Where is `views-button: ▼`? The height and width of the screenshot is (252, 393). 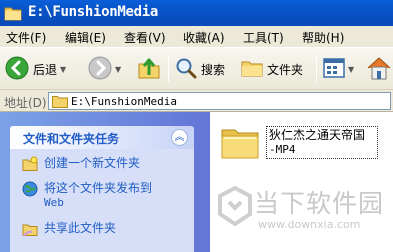 views-button: ▼ is located at coordinates (338, 69).